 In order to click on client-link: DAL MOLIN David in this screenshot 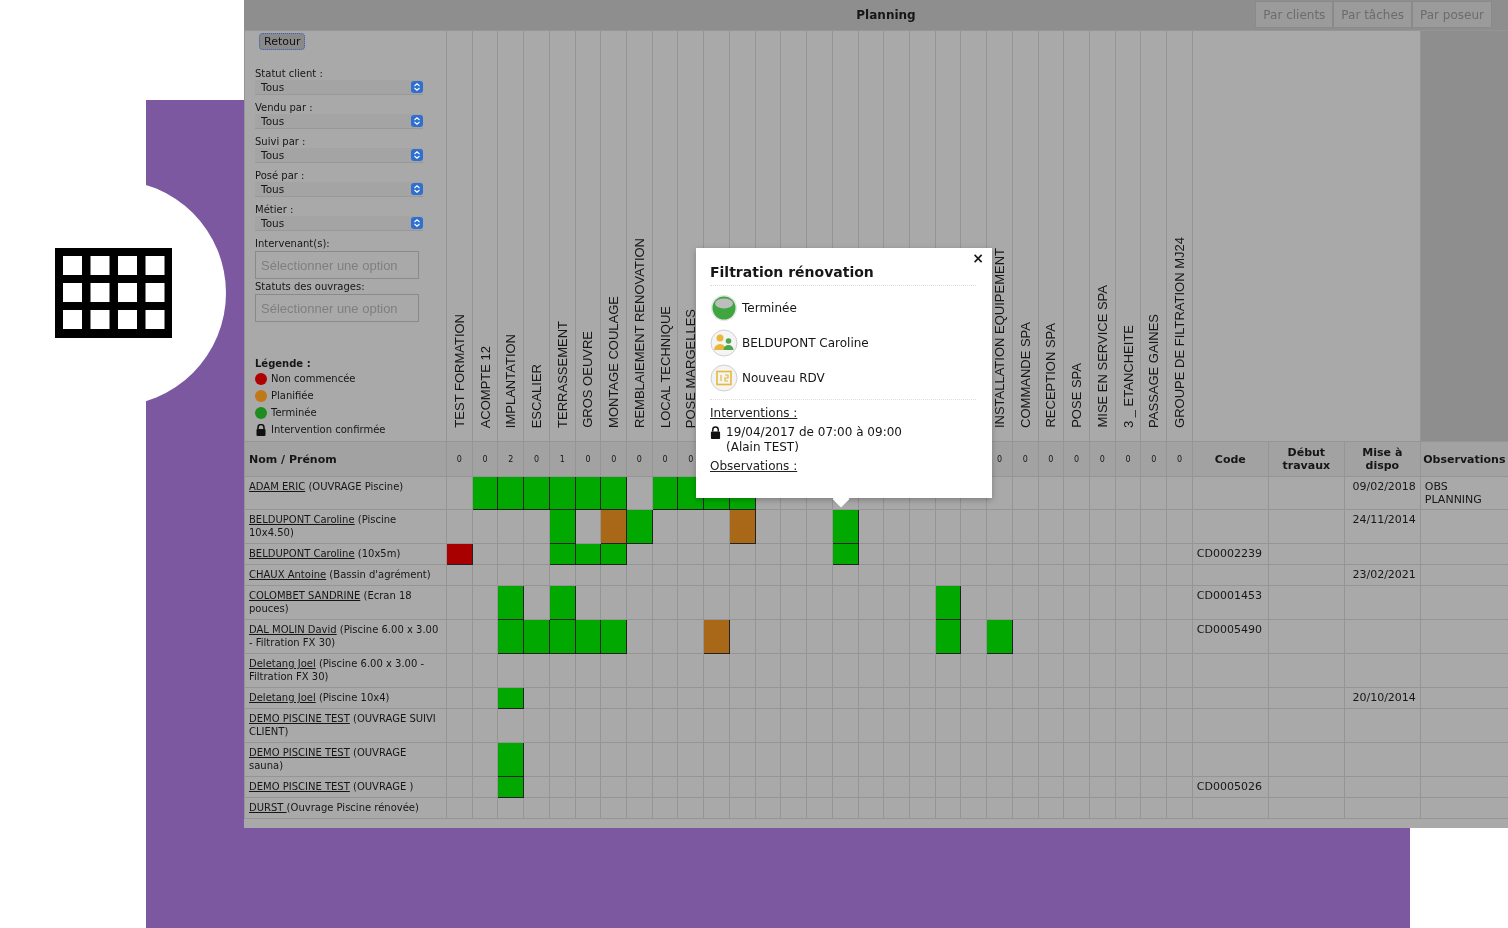, I will do `click(293, 629)`.